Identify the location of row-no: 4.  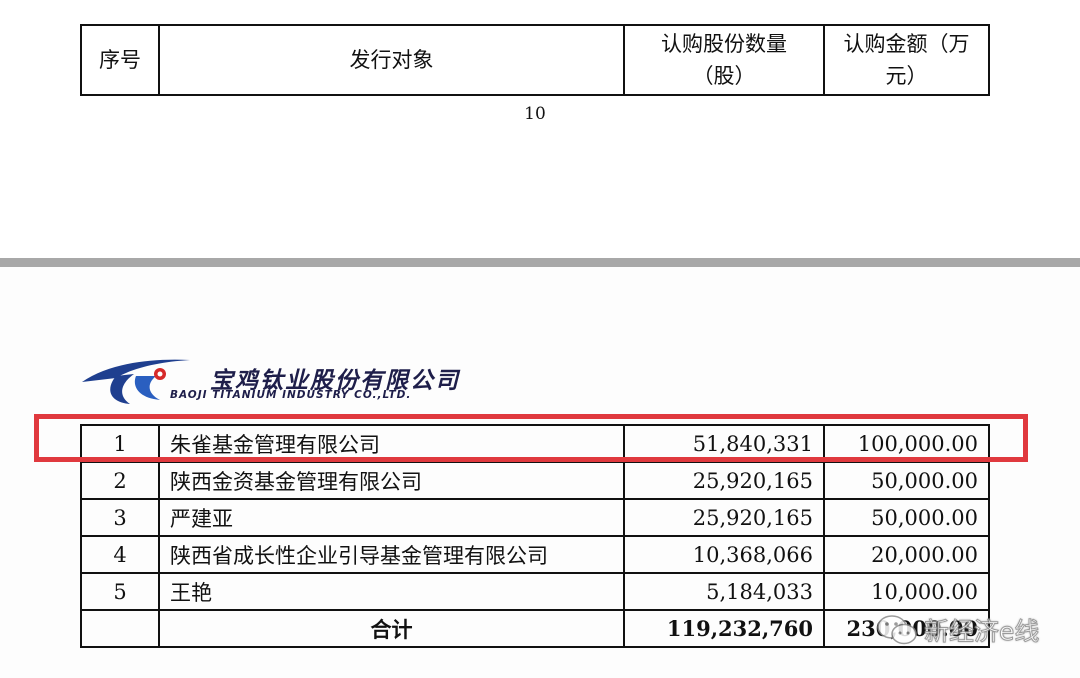
(120, 554).